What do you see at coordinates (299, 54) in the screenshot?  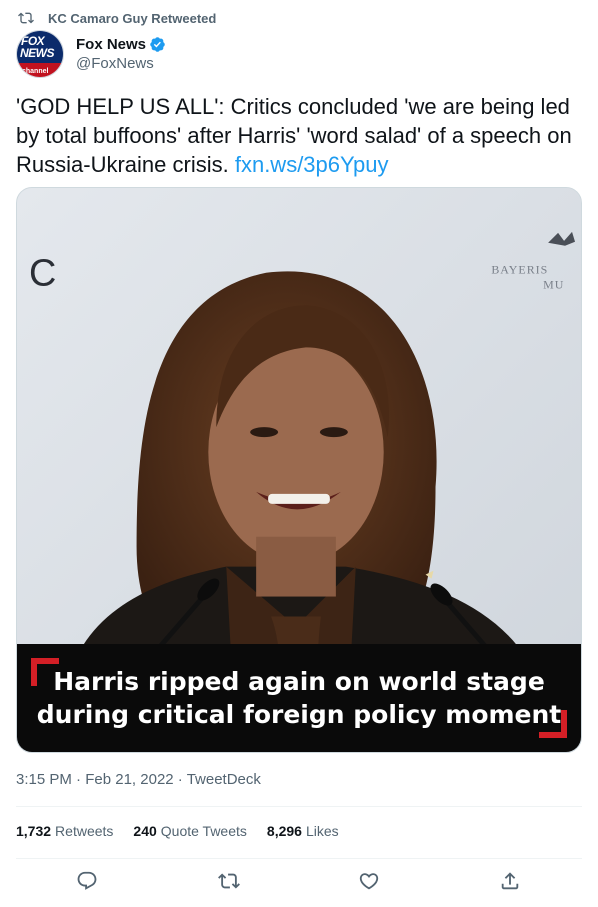 I see `tweet-header: FOX NEWS channel Fox News @FoxNews` at bounding box center [299, 54].